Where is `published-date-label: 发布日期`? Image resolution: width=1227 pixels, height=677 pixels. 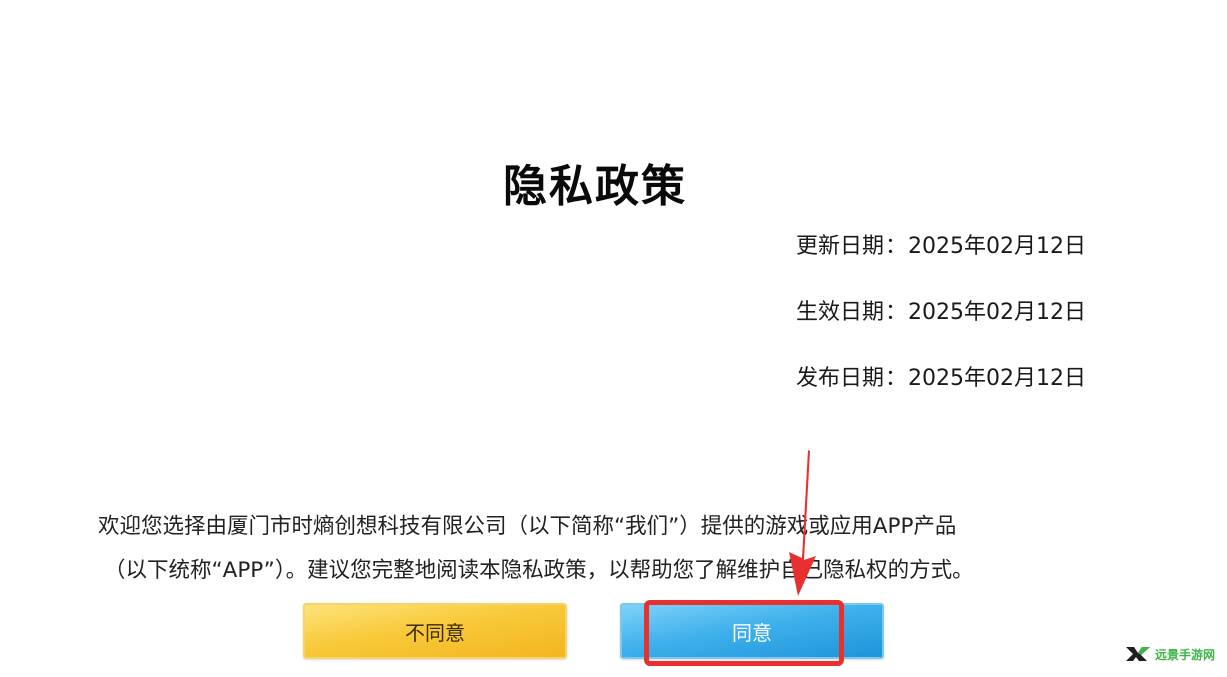
published-date-label: 发布日期 is located at coordinates (839, 378).